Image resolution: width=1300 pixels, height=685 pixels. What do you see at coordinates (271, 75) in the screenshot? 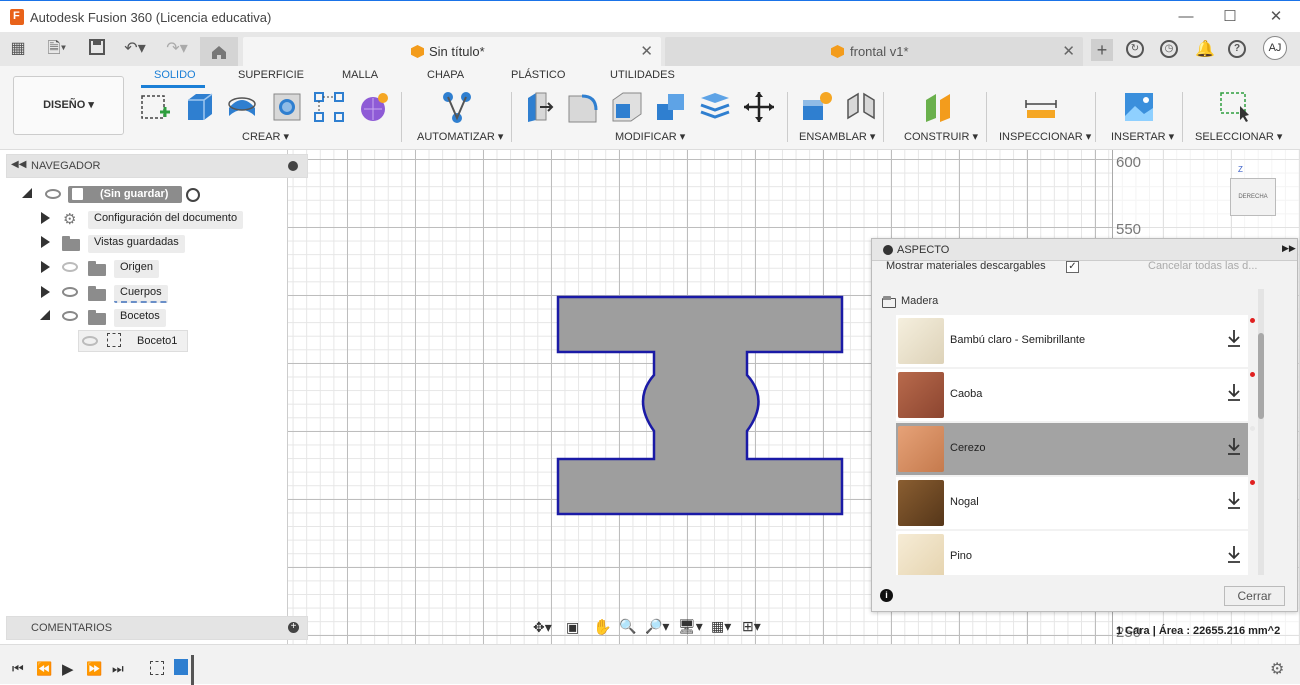
I see `tab-superficie: SUPERFICIE` at bounding box center [271, 75].